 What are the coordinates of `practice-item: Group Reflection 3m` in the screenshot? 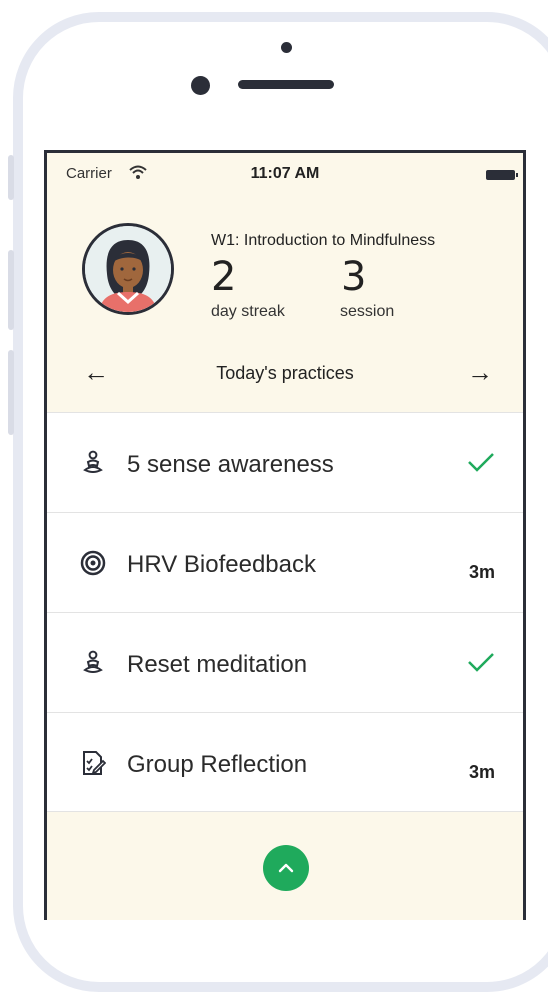 It's located at (285, 762).